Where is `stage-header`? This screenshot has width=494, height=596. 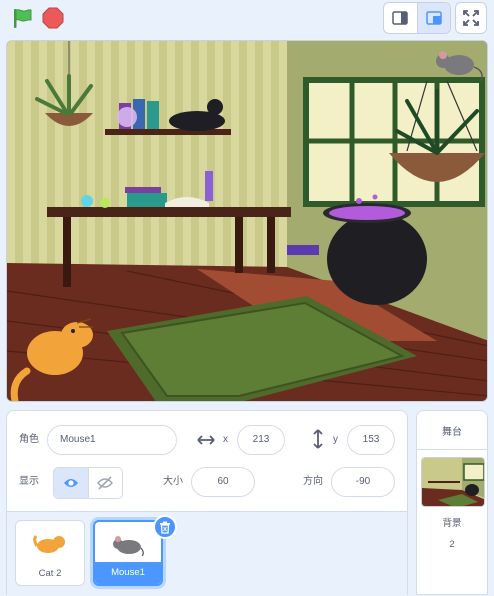
stage-header is located at coordinates (247, 19).